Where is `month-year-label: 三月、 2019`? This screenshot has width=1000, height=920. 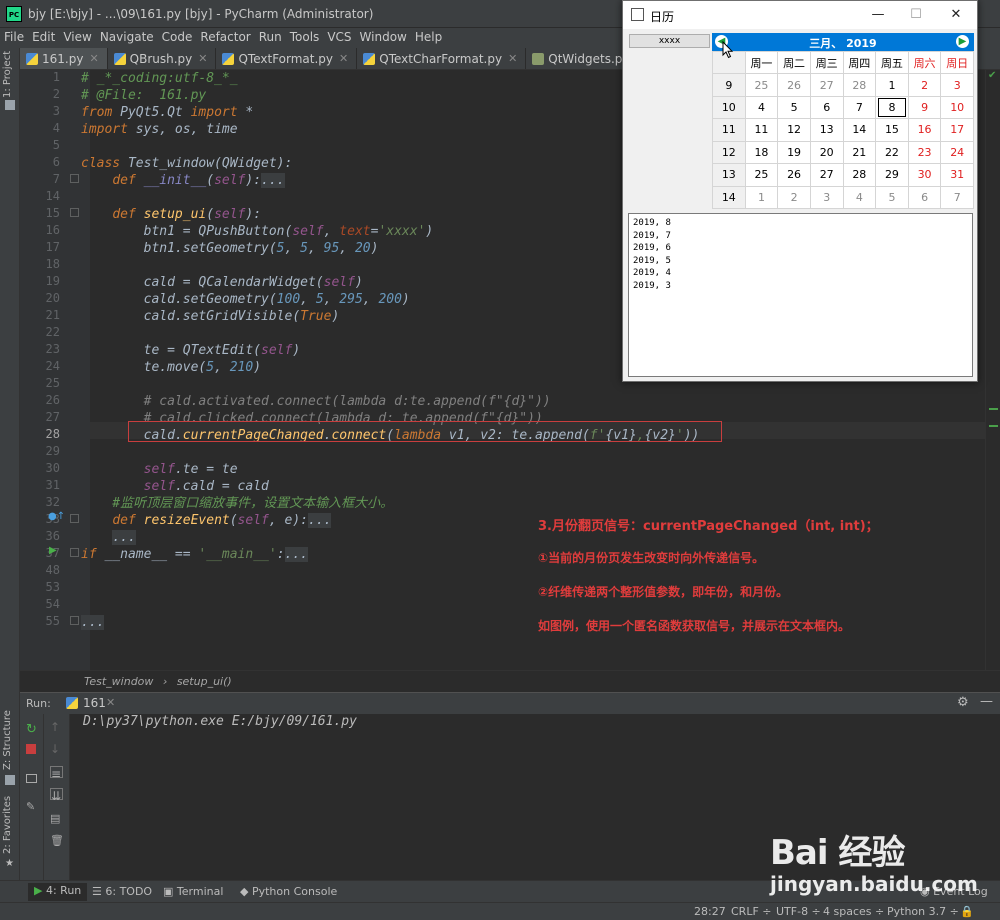
month-year-label: 三月、 2019 is located at coordinates (843, 43).